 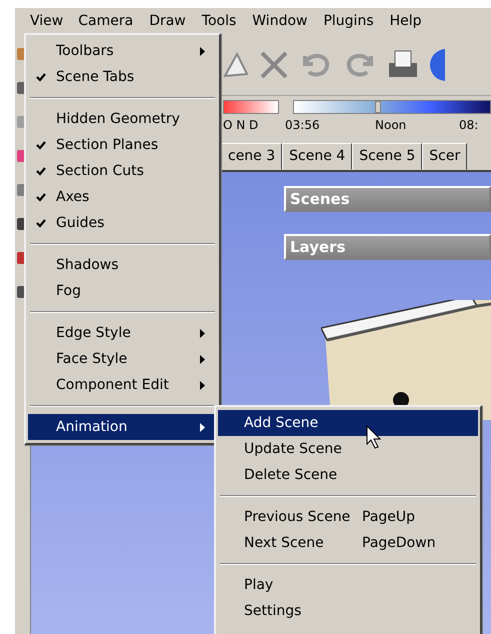 What do you see at coordinates (348, 611) in the screenshot?
I see `menu-item: Settings` at bounding box center [348, 611].